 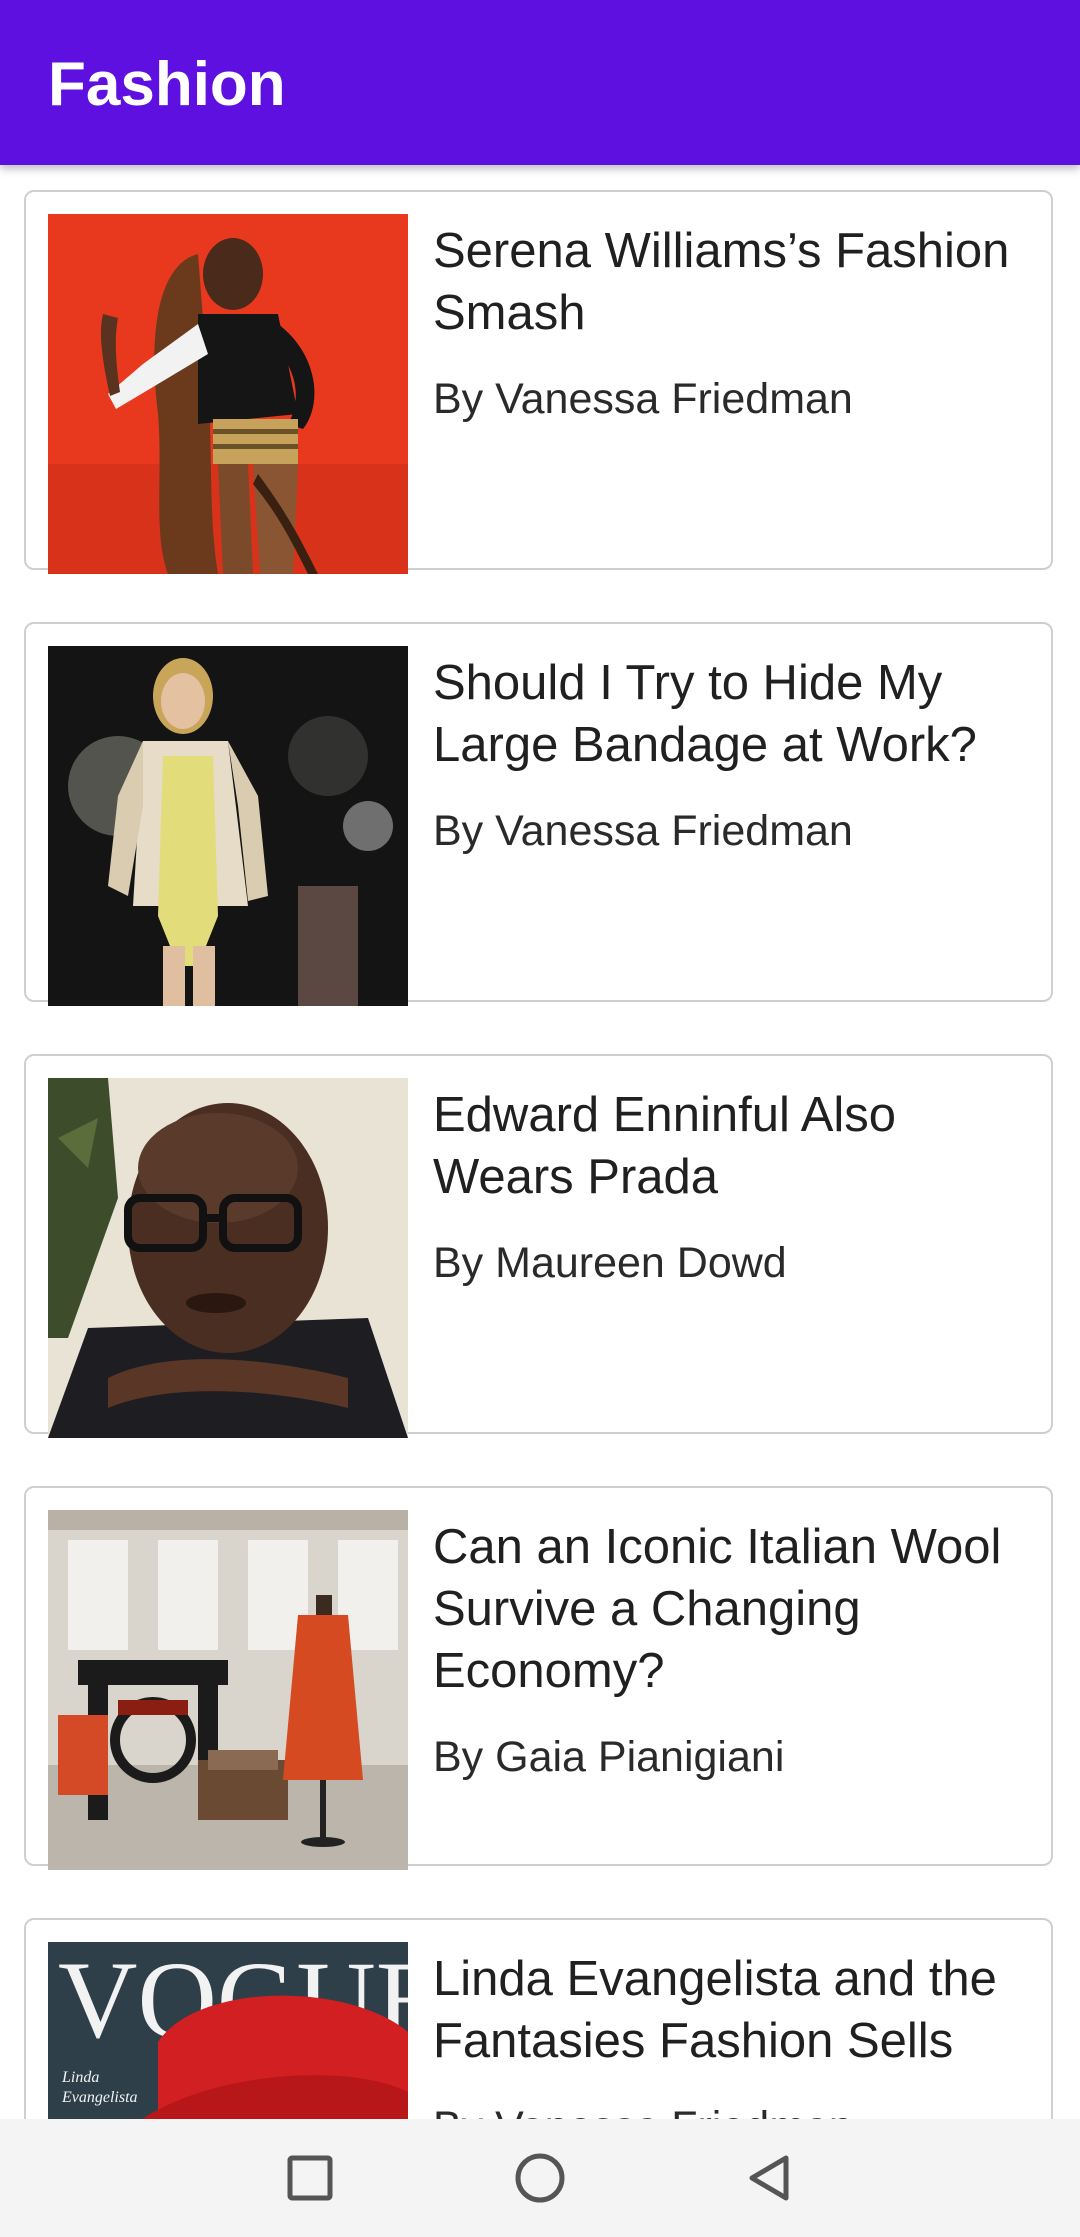 I want to click on circle-icon, so click(x=540, y=2178).